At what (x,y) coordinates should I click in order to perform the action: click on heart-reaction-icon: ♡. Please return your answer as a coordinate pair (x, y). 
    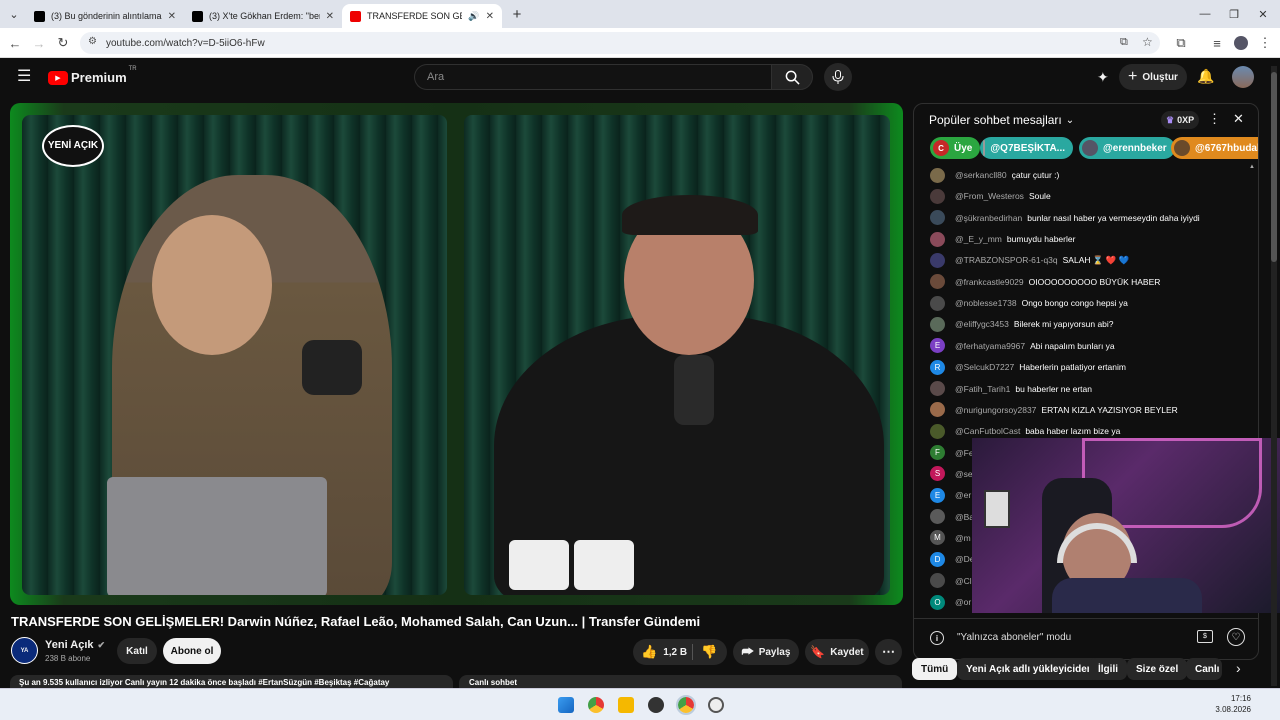
    Looking at the image, I should click on (1236, 637).